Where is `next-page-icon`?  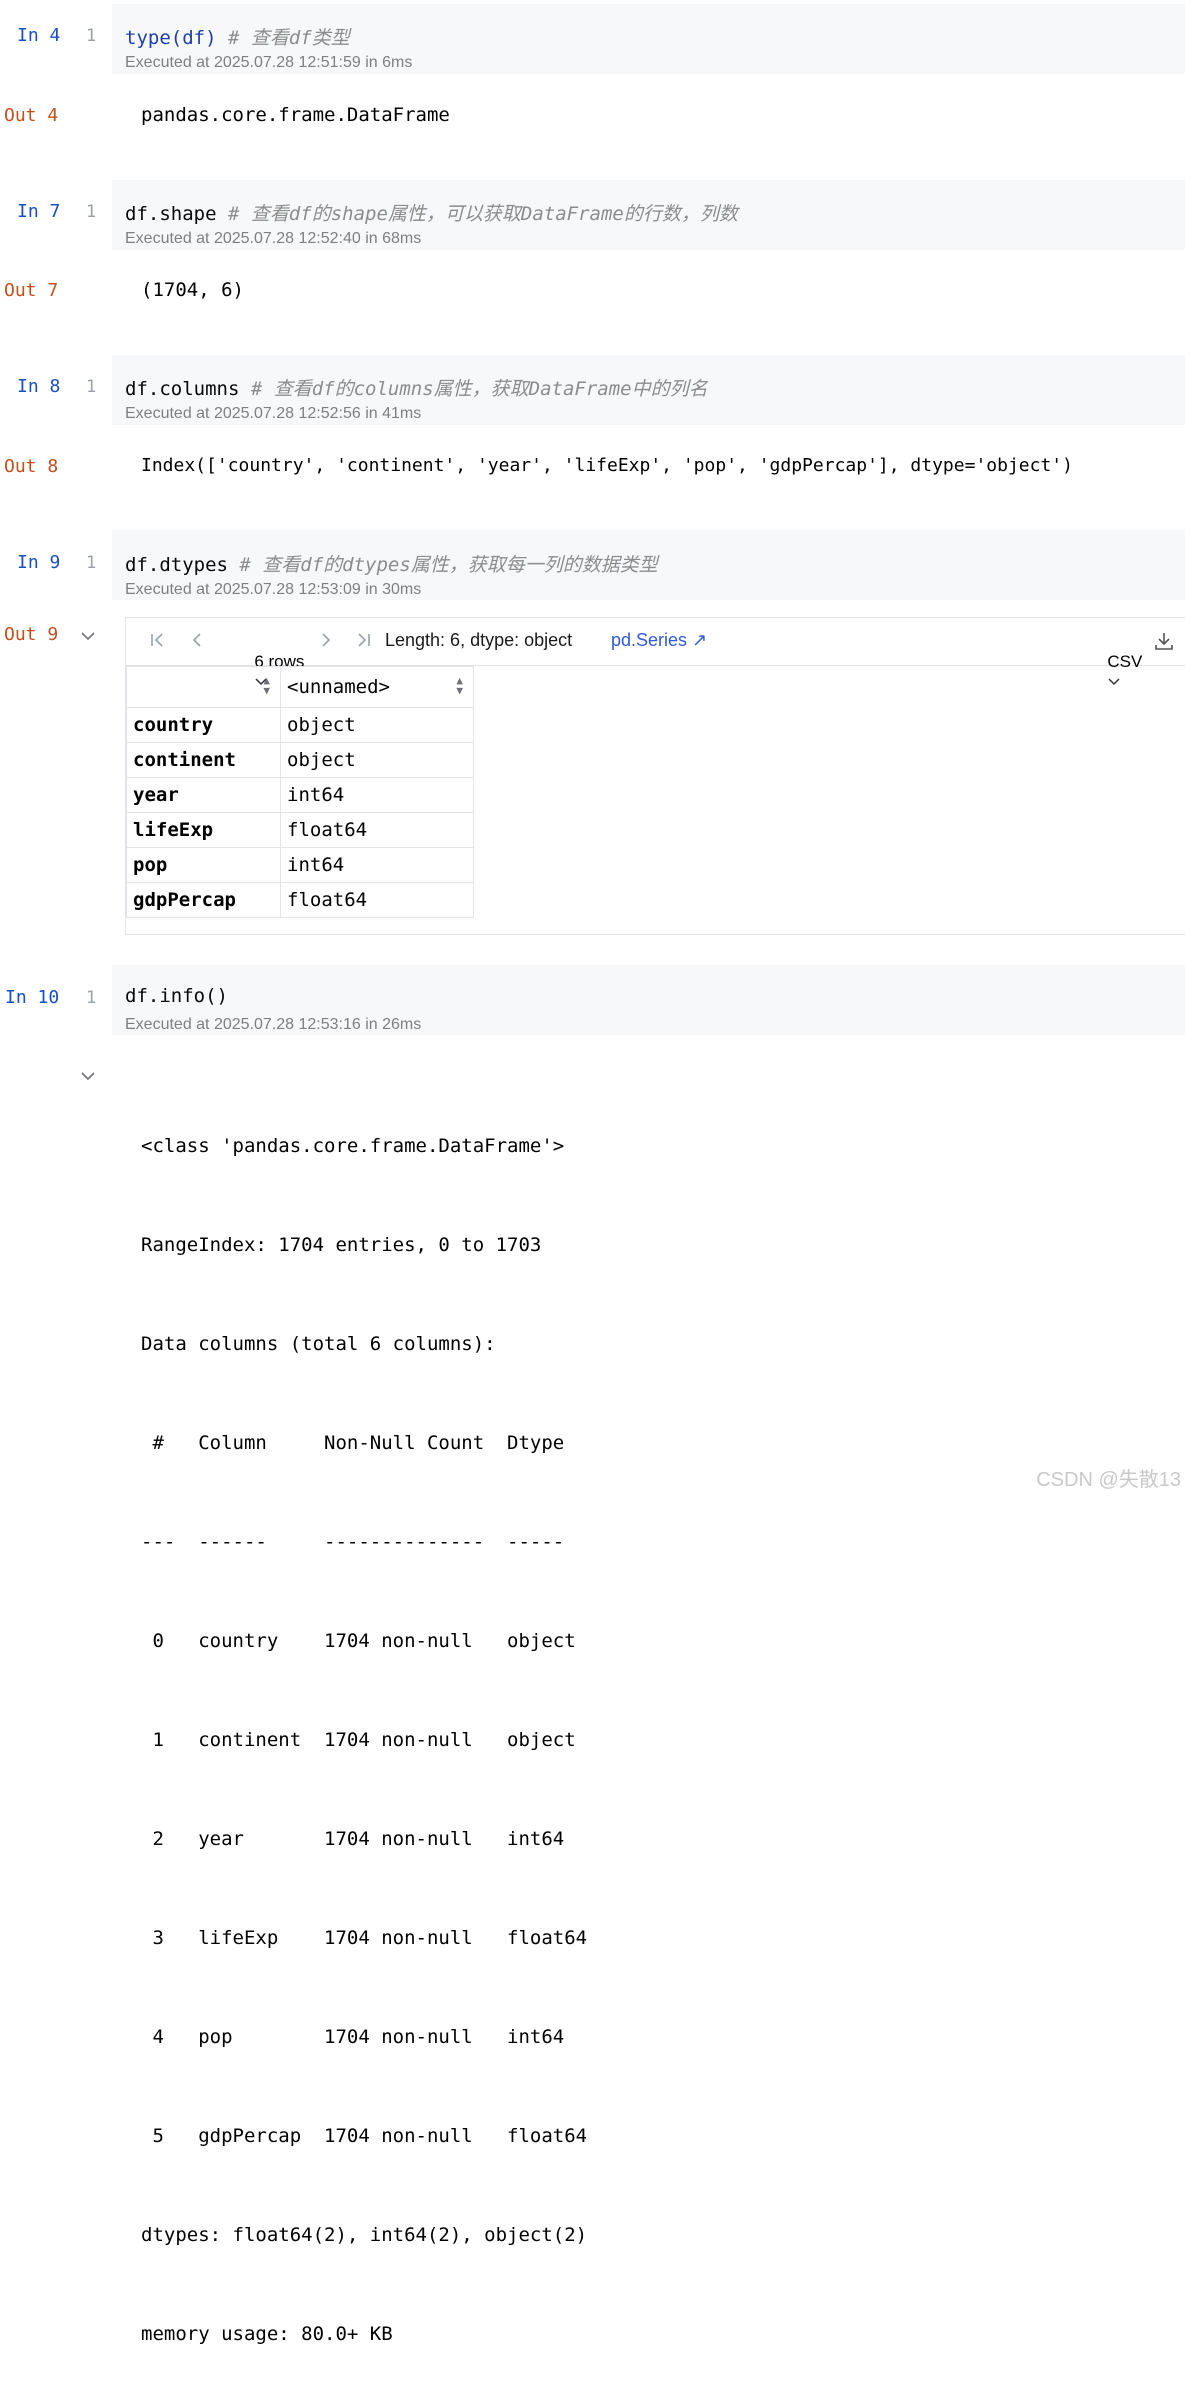 next-page-icon is located at coordinates (326, 642).